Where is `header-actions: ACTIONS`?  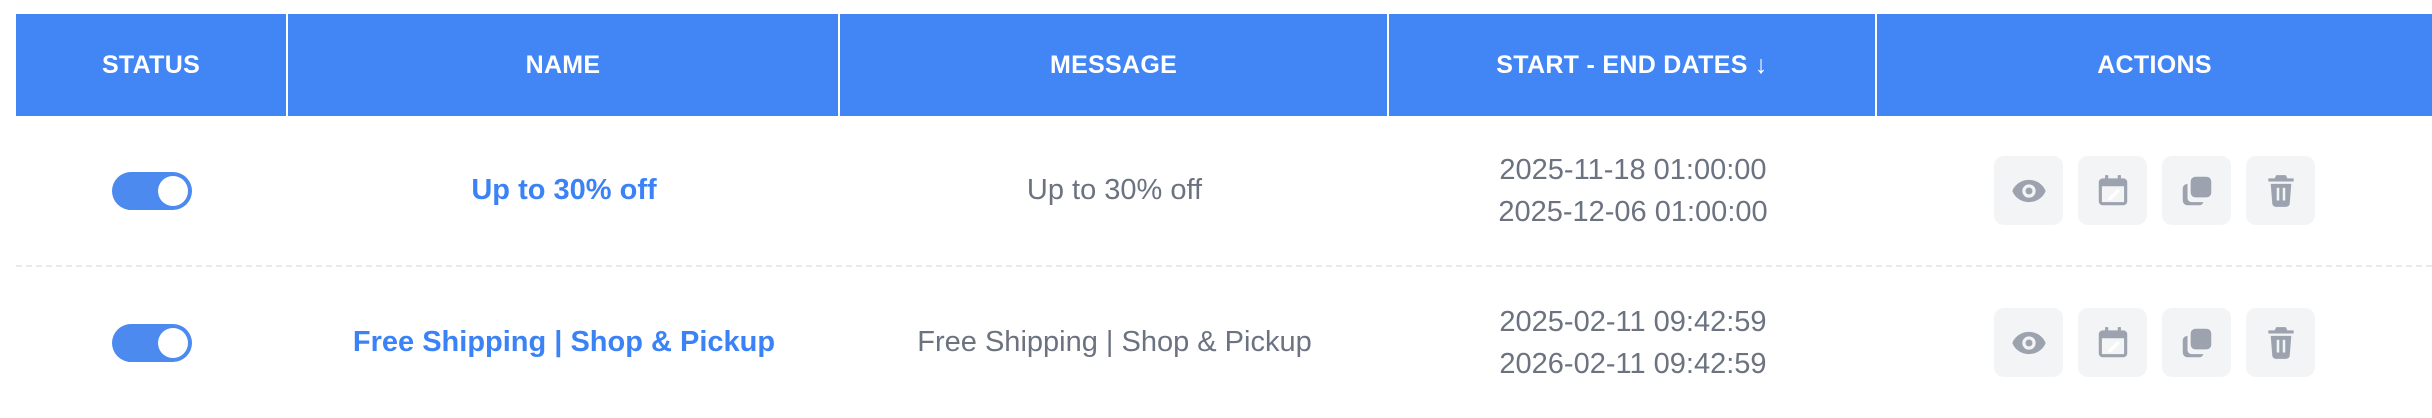 header-actions: ACTIONS is located at coordinates (2154, 64).